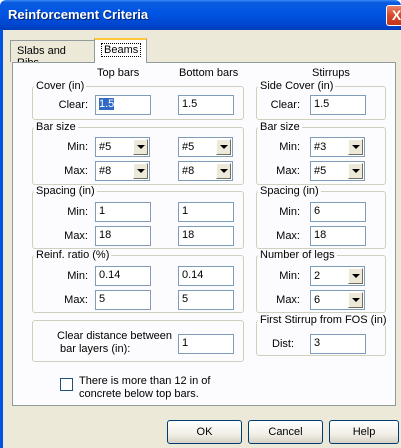 Image resolution: width=401 pixels, height=448 pixels. I want to click on reinf-ratio-min-label: Min:, so click(77, 276).